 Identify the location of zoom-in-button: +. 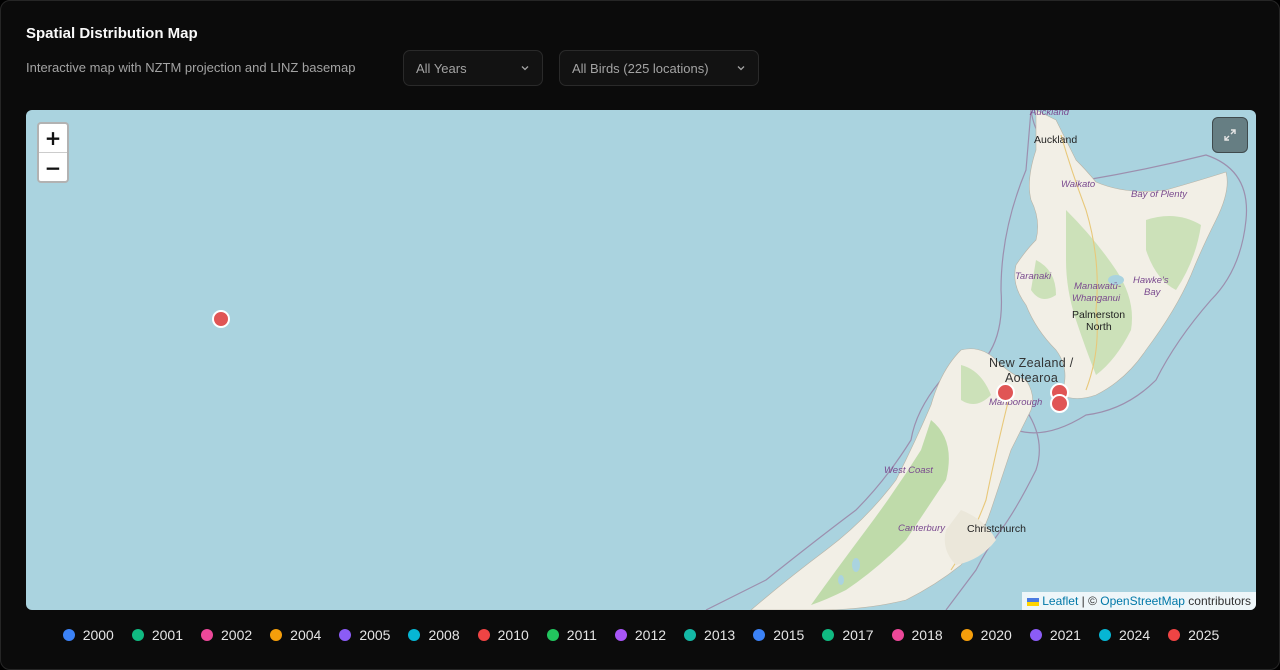
(53, 138).